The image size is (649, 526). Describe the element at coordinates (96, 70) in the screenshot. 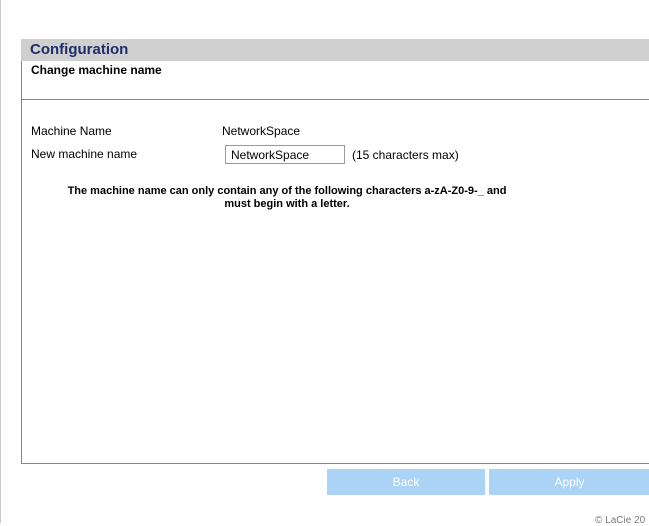

I see `section-title: Change machine name` at that location.